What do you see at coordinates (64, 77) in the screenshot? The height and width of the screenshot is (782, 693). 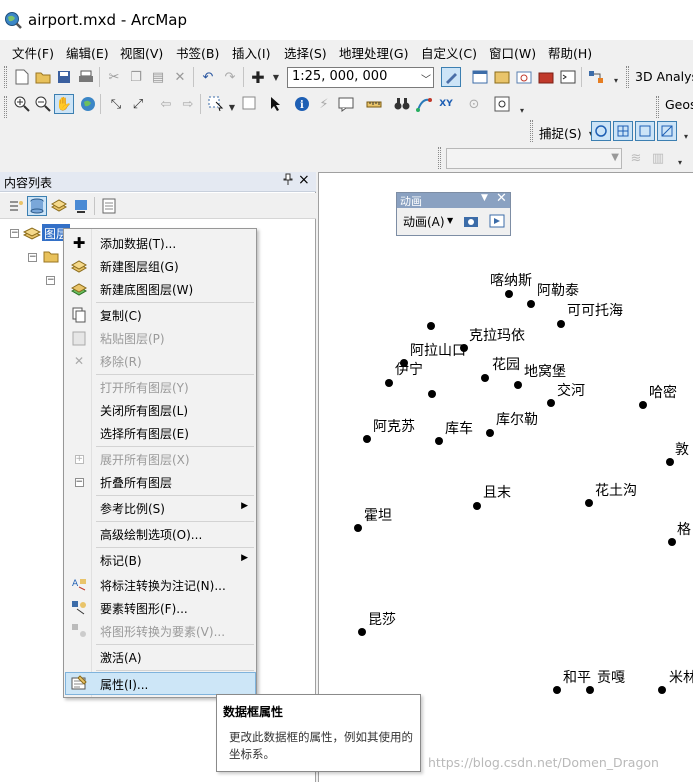 I see `save-icon` at bounding box center [64, 77].